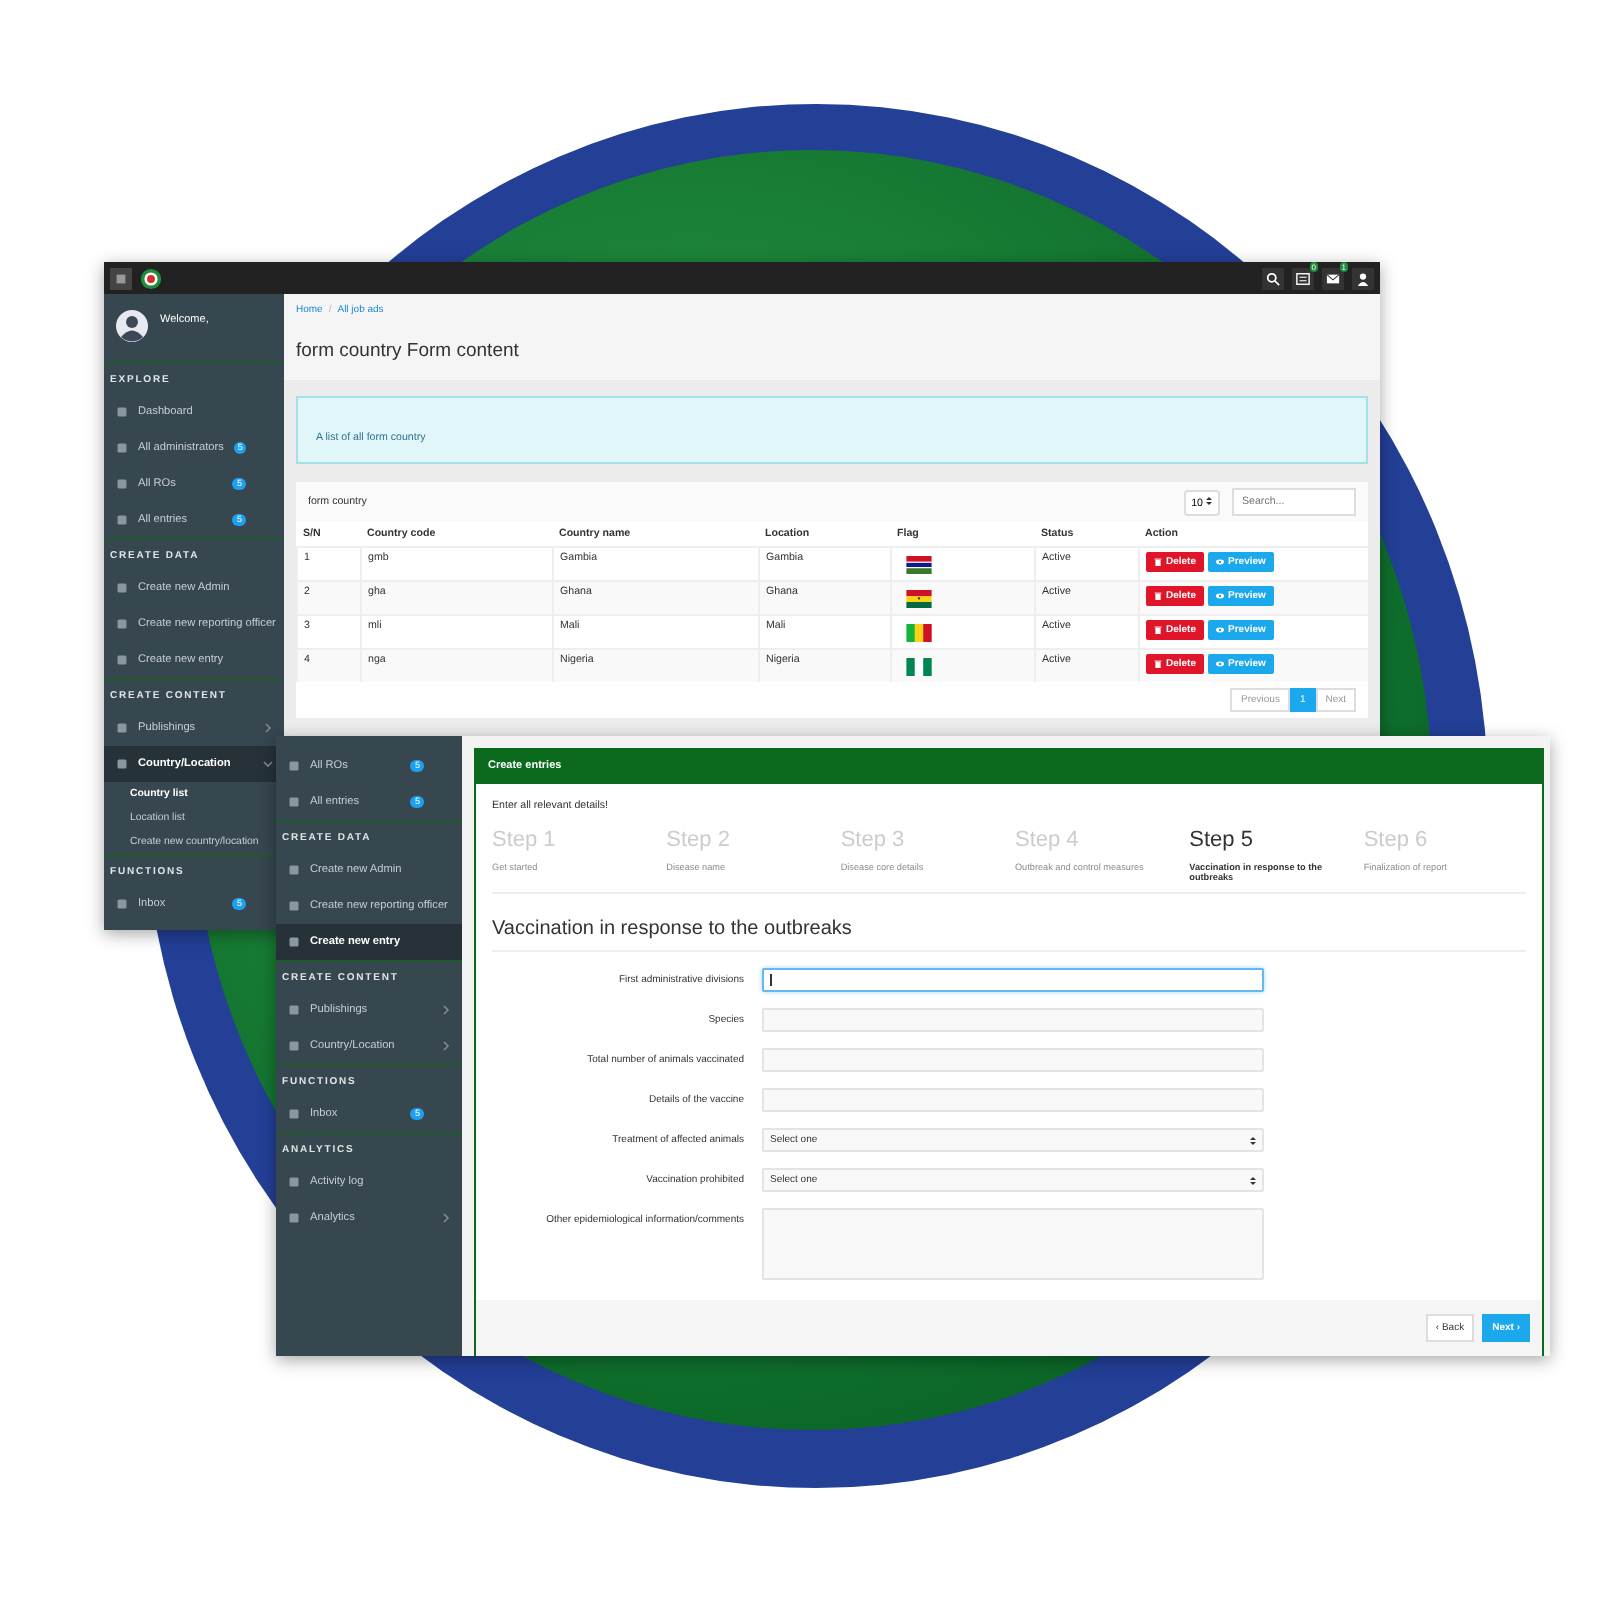 The image size is (1618, 1618). Describe the element at coordinates (1013, 980) in the screenshot. I see `text-field` at that location.